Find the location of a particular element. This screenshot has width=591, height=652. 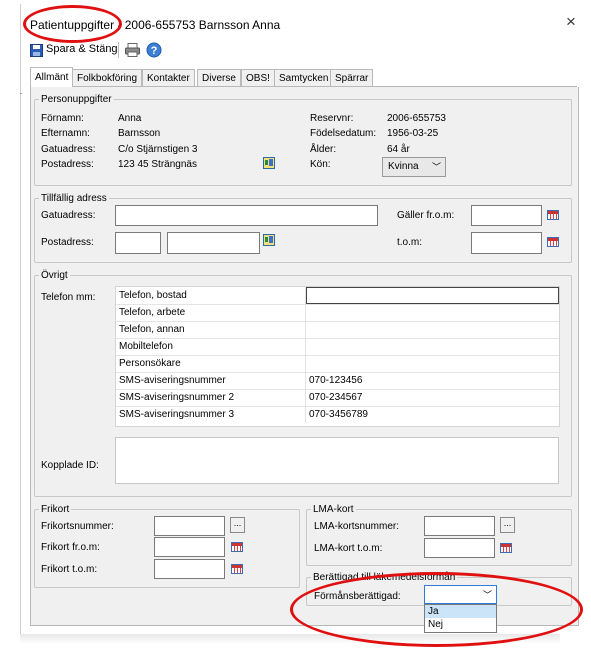

phone-row-label: Mobiltelefon is located at coordinates (211, 346).